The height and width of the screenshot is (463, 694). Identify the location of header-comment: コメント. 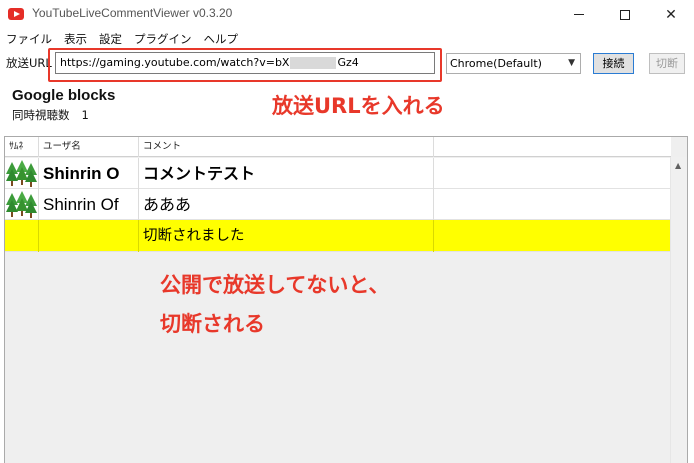
(286, 147).